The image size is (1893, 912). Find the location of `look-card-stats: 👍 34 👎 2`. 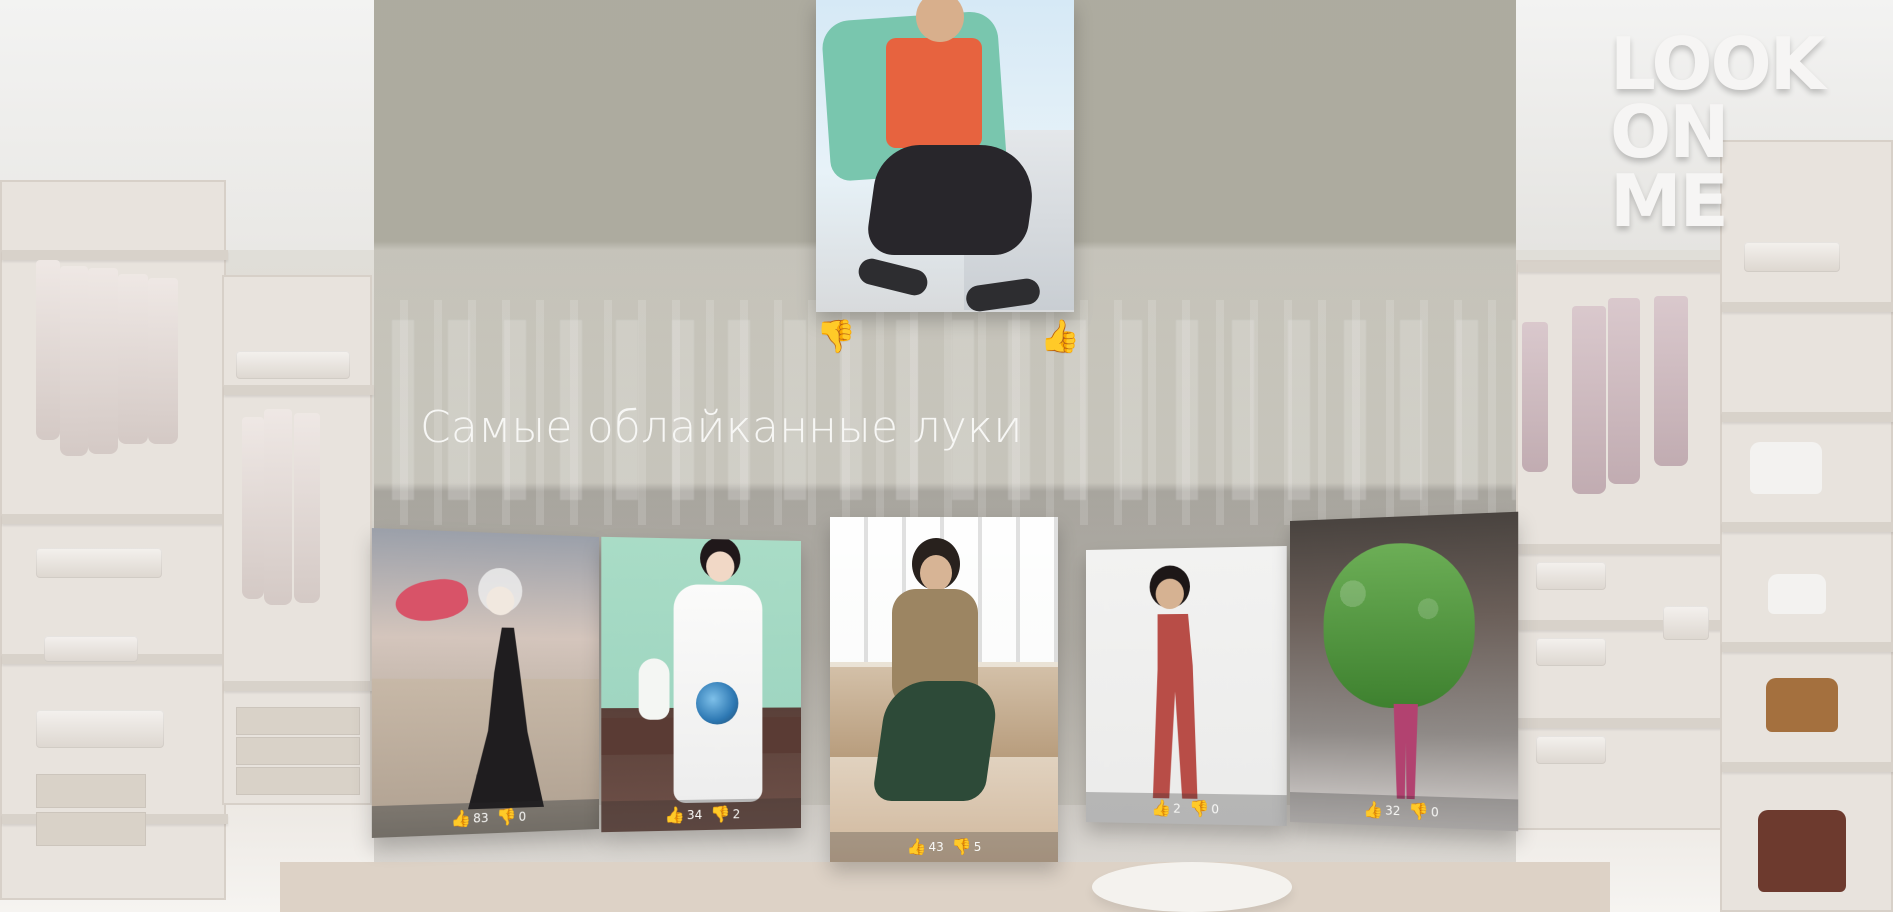

look-card-stats: 👍 34 👎 2 is located at coordinates (701, 815).